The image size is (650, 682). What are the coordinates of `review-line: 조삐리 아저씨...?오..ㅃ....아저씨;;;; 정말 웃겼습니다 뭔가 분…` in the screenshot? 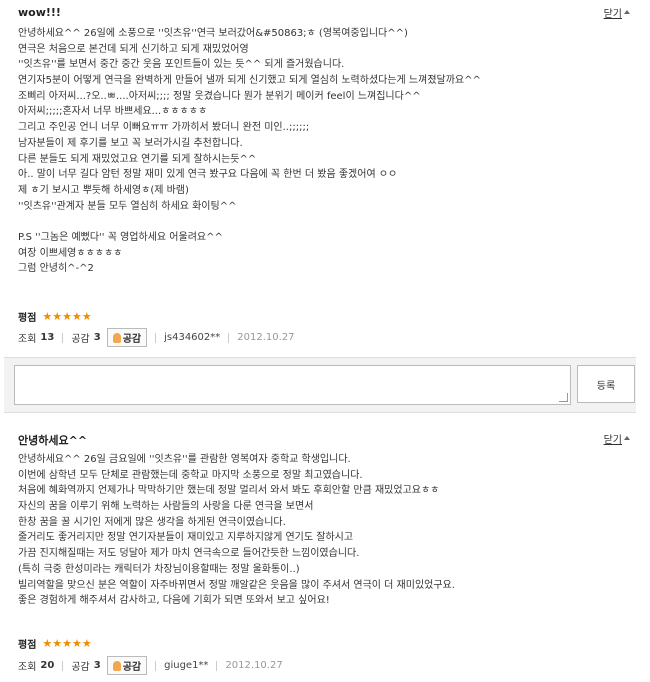 It's located at (219, 96).